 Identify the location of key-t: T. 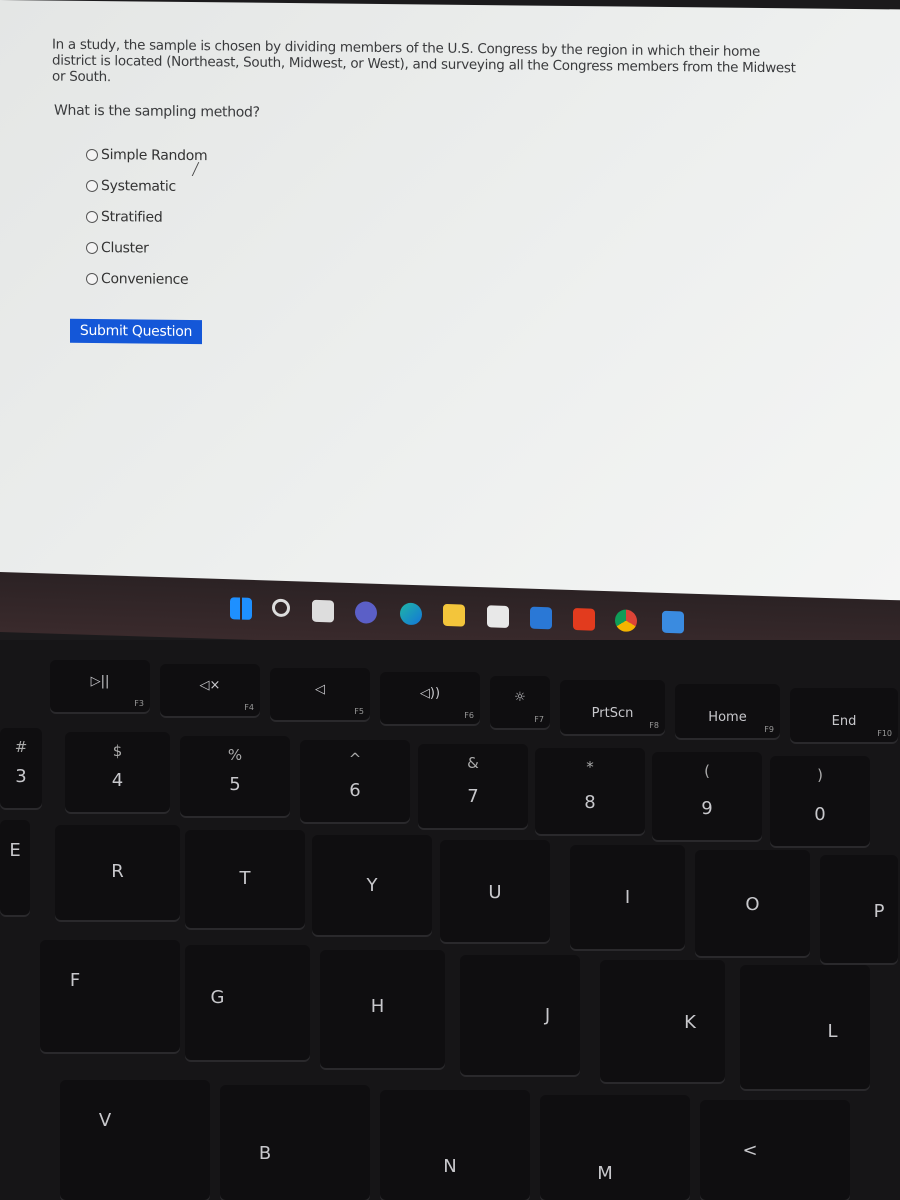
(245, 879).